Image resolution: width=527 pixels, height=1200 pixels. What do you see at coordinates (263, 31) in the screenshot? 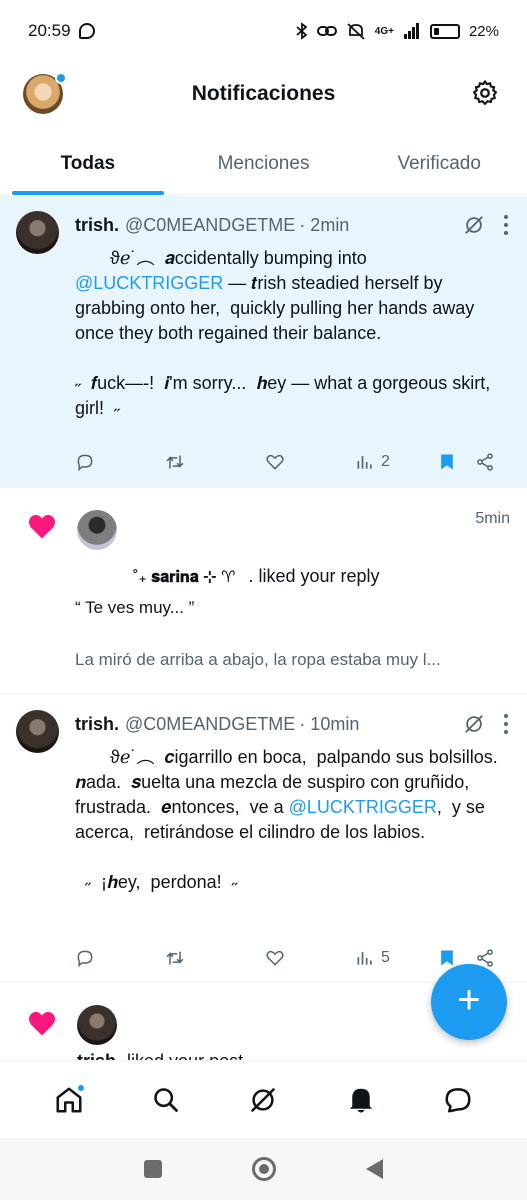
I see `status-bar: 20:59 4G+ 22%` at bounding box center [263, 31].